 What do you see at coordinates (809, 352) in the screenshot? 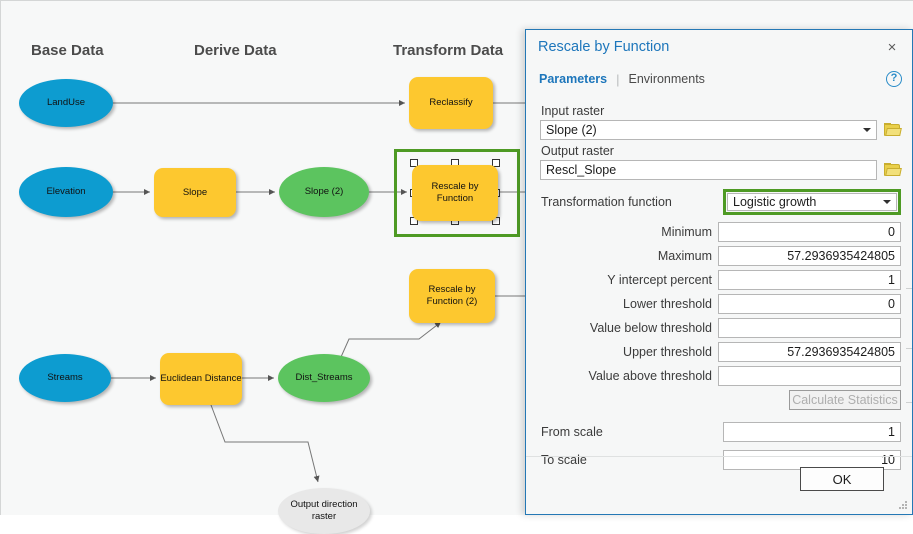
I see `upper-threshold-input: 57.2936935424805` at bounding box center [809, 352].